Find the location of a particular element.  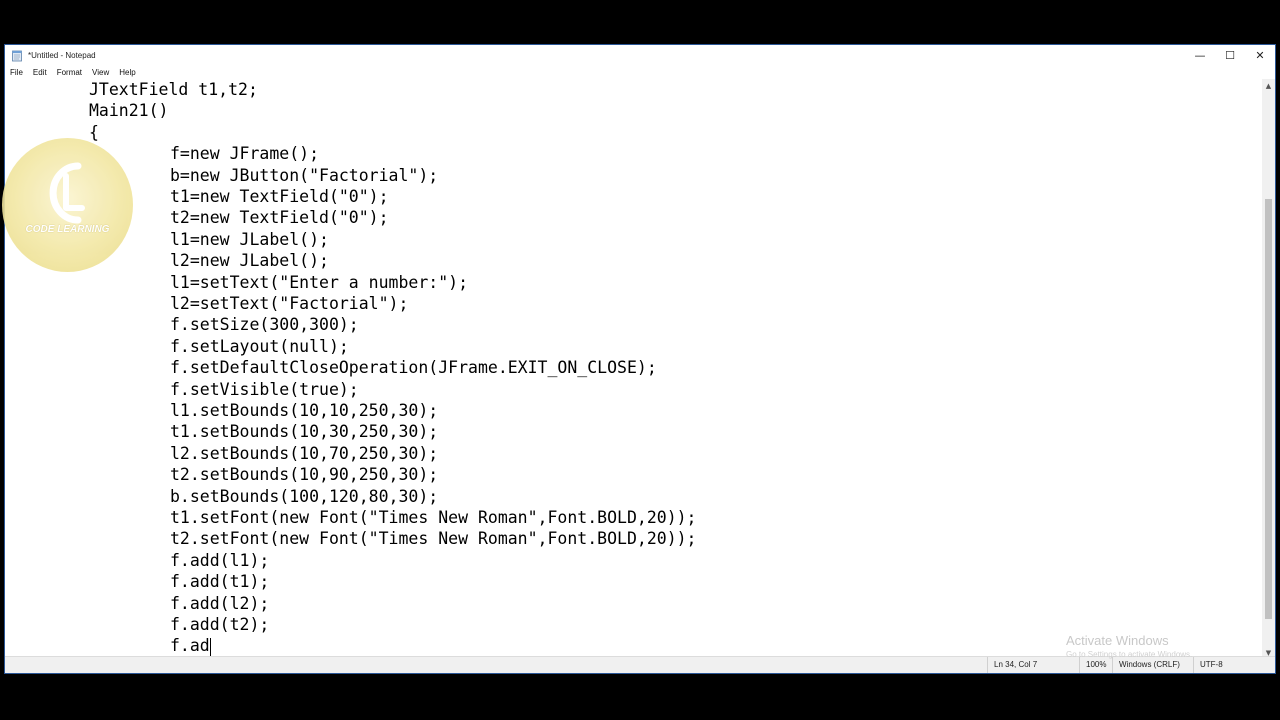

code-line-current-text: f.ad is located at coordinates (190, 646).